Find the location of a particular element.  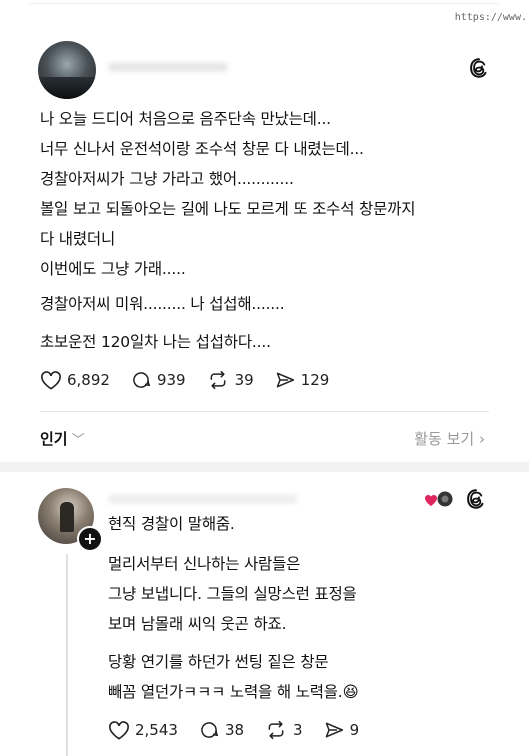

post-action-bar: 6,892 939 39 129 is located at coordinates (194, 380).